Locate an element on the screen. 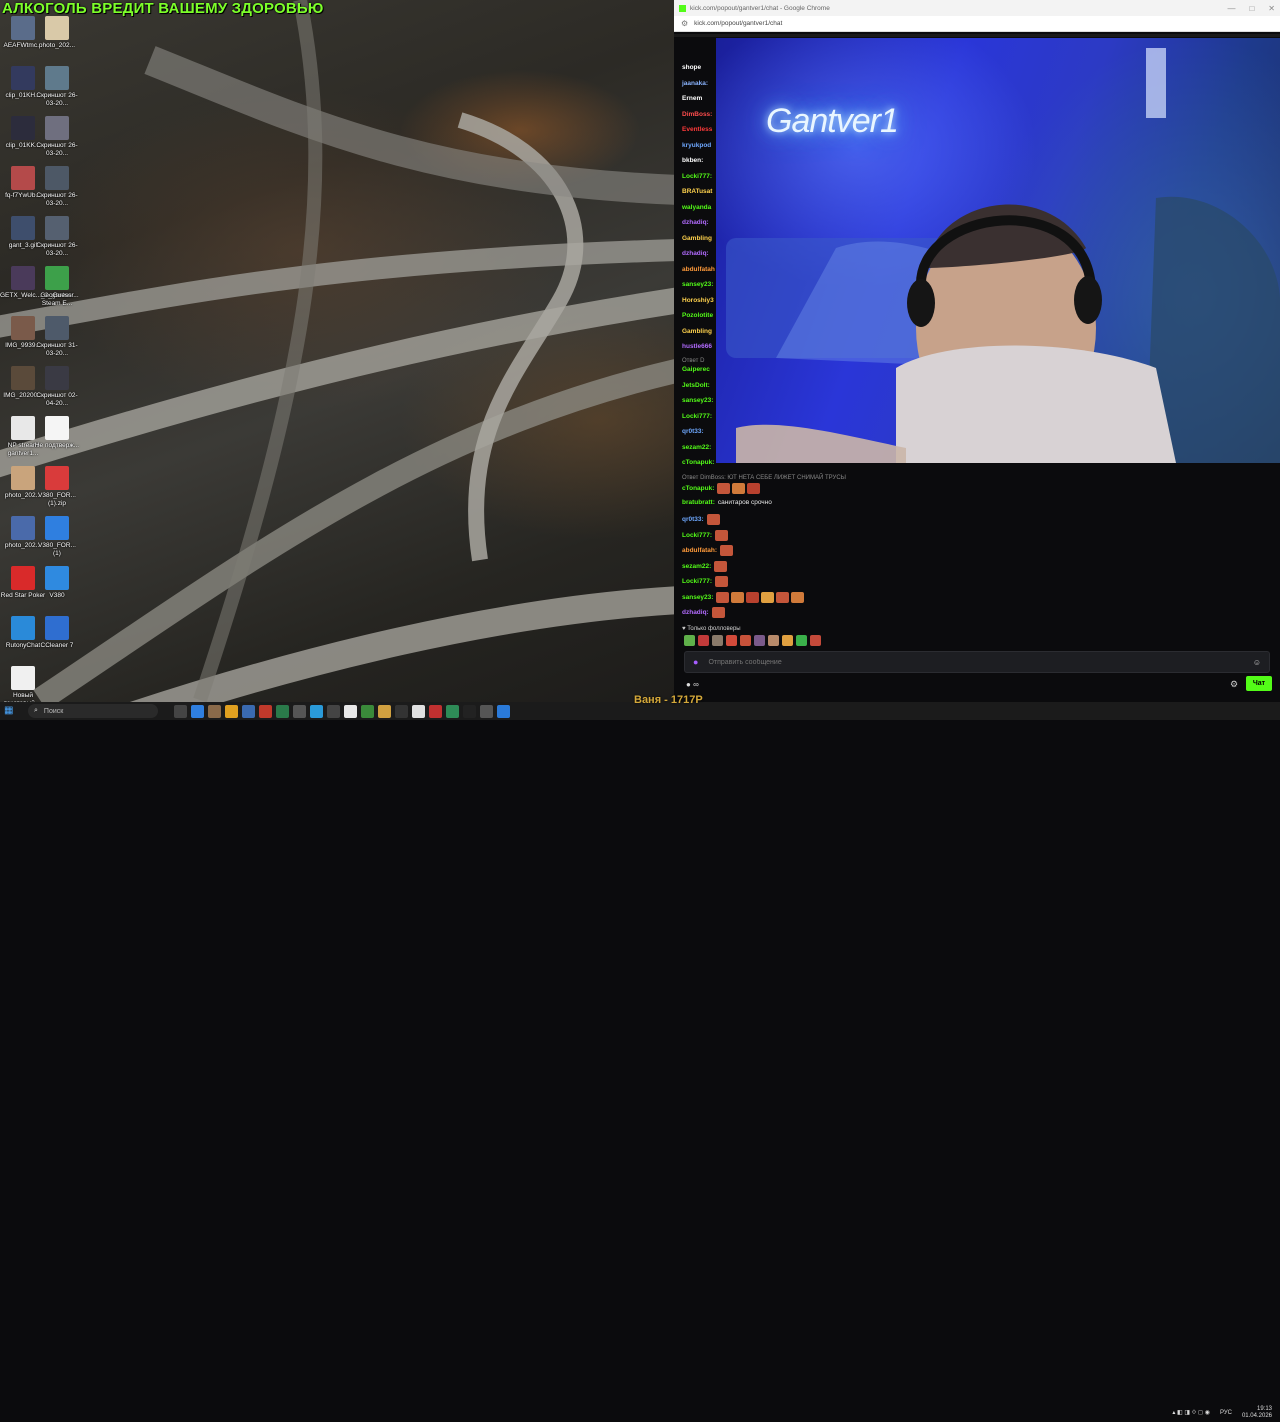 Image resolution: width=1280 pixels, height=1422 pixels. chat-username: DimBoss: is located at coordinates (697, 114).